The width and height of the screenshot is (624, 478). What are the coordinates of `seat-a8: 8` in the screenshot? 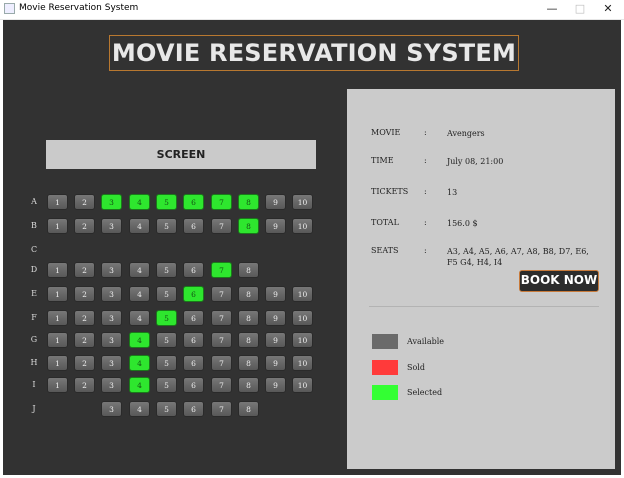 It's located at (248, 202).